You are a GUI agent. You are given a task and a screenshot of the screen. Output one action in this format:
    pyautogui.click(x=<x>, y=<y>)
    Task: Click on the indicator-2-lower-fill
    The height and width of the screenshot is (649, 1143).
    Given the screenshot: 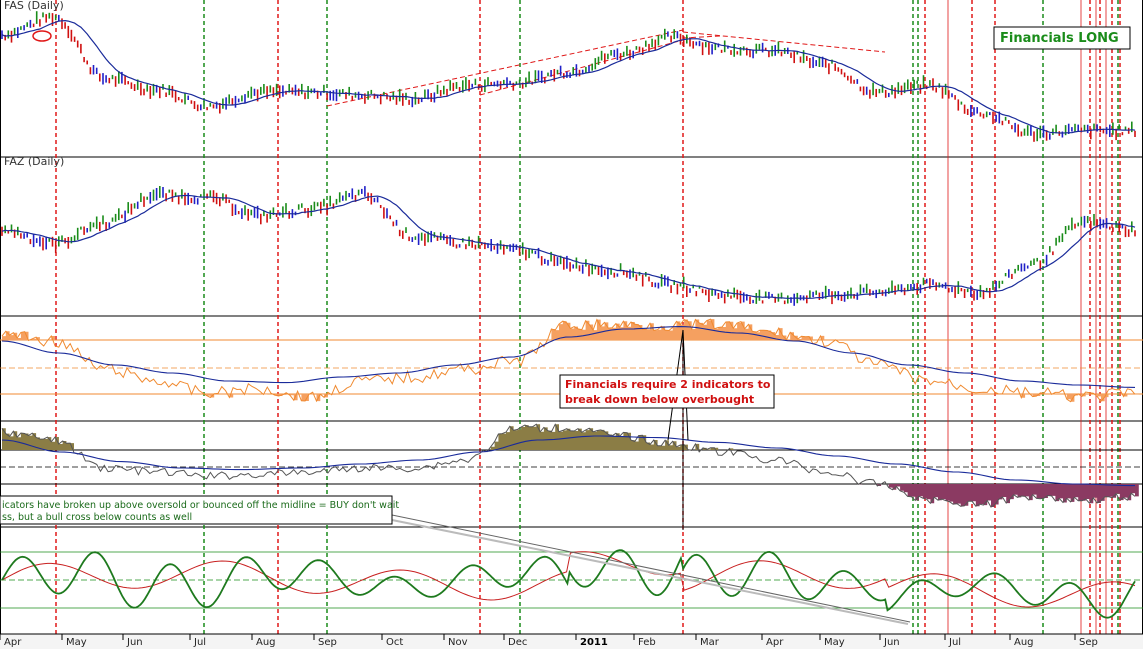 What is the action you would take?
    pyautogui.click(x=998, y=495)
    